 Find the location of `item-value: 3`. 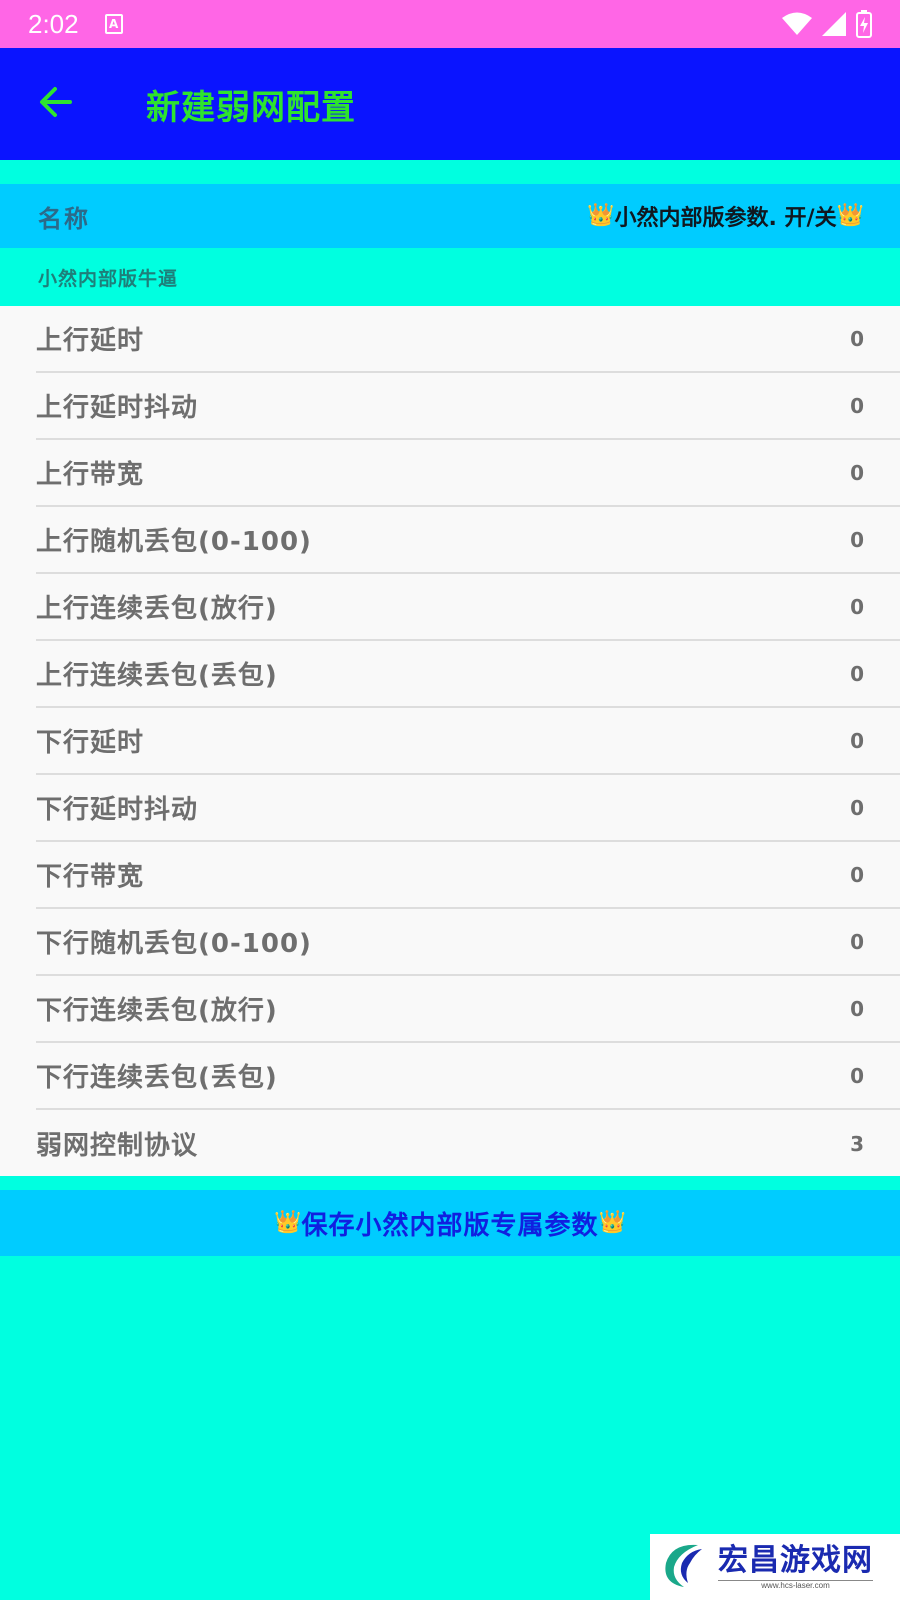

item-value: 3 is located at coordinates (857, 1143).